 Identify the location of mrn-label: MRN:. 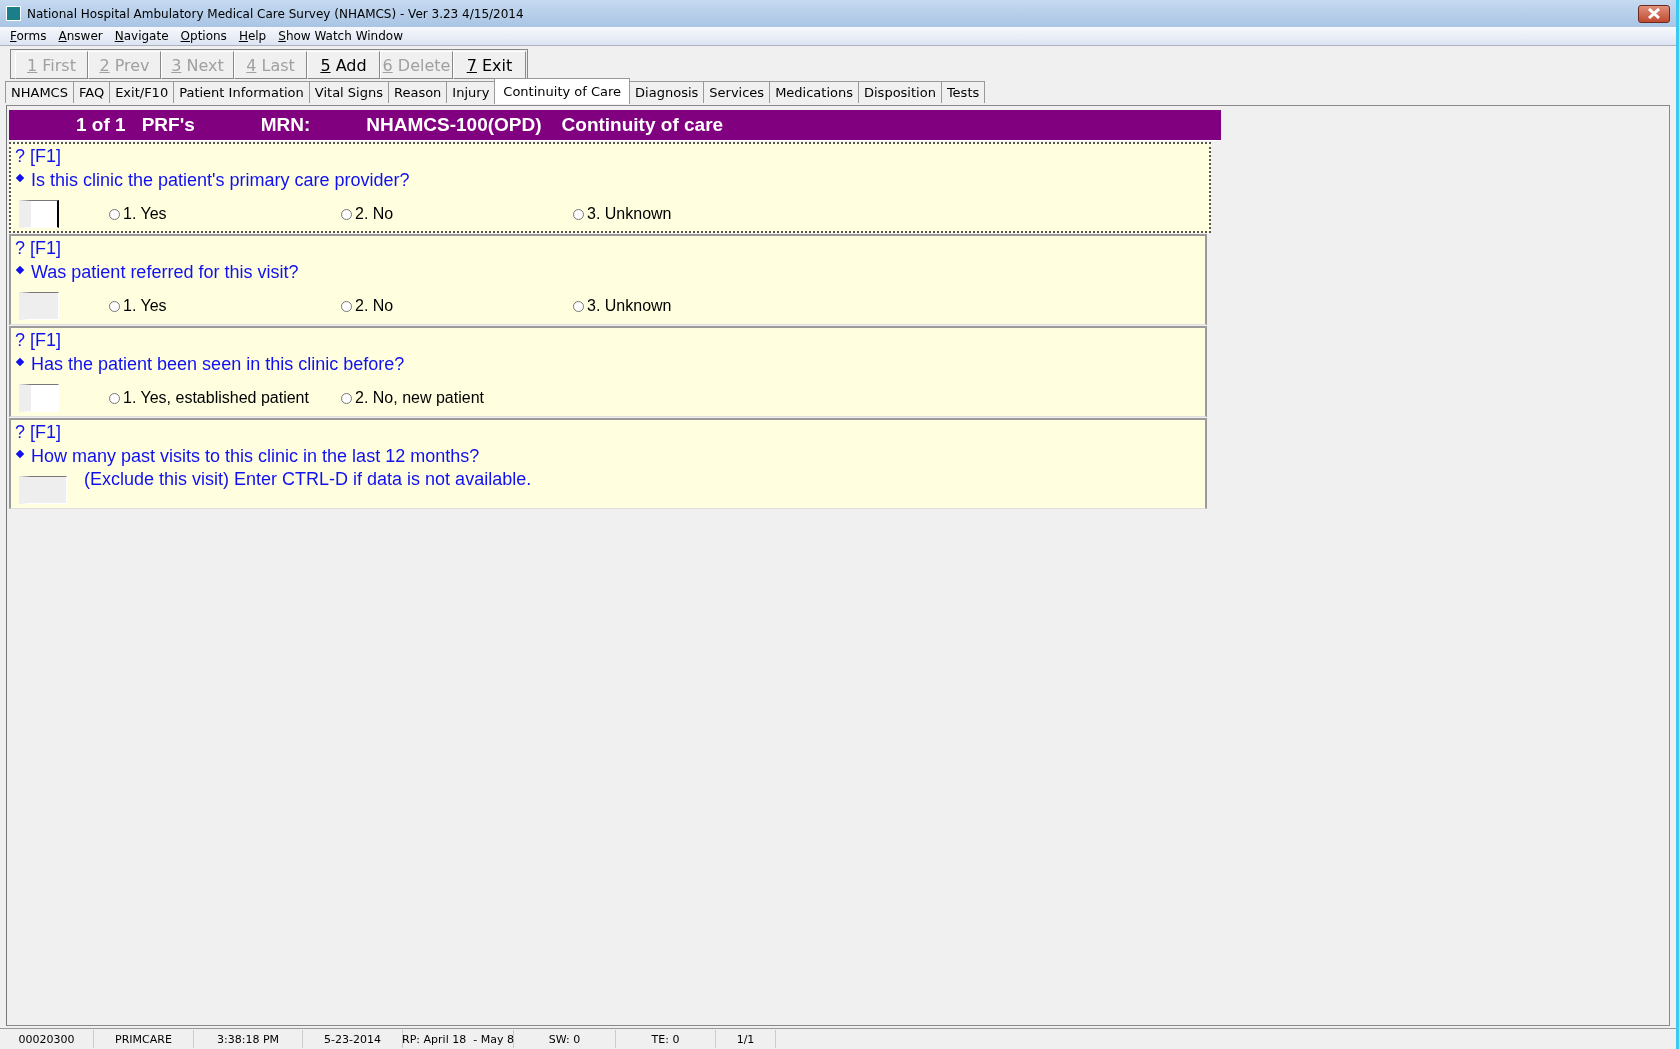
(285, 125).